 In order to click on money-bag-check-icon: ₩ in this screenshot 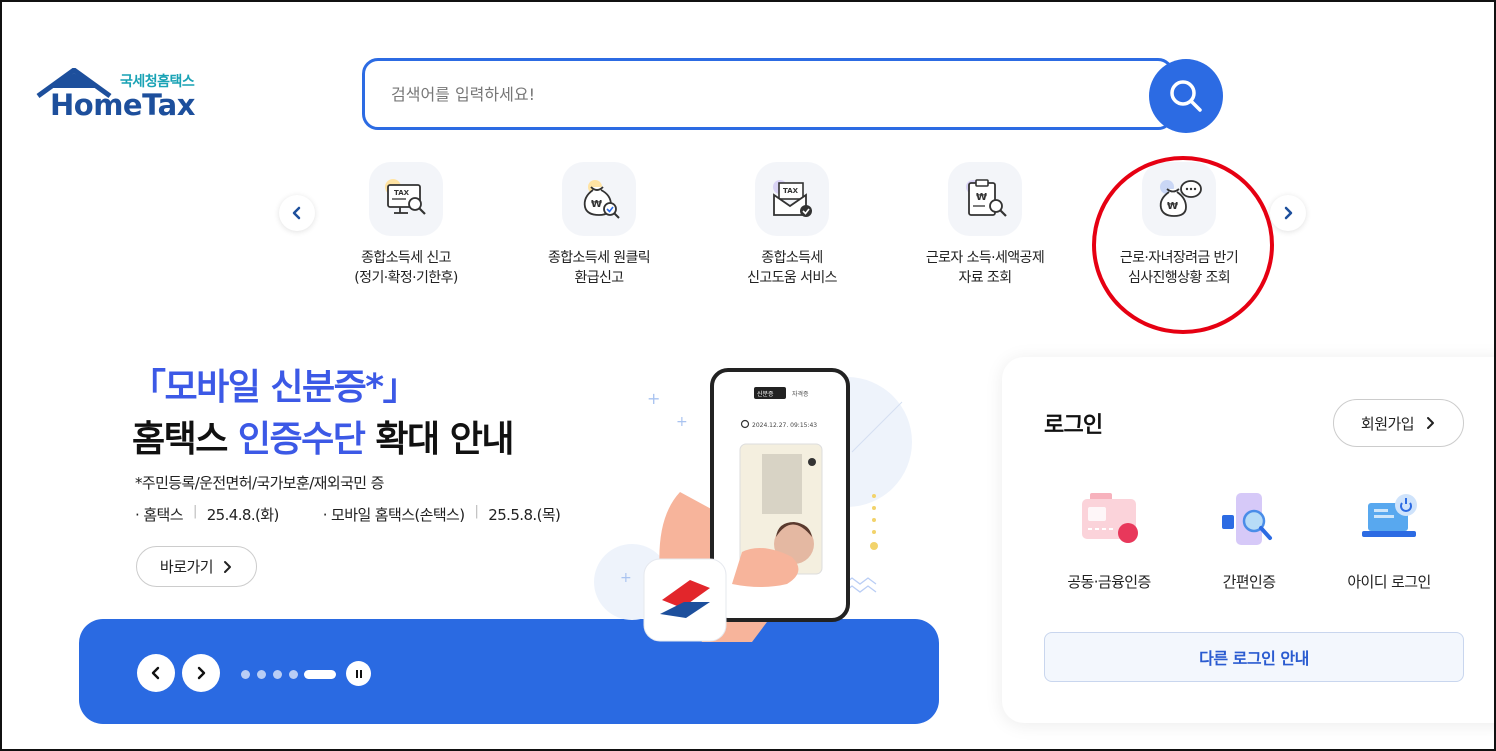, I will do `click(599, 199)`.